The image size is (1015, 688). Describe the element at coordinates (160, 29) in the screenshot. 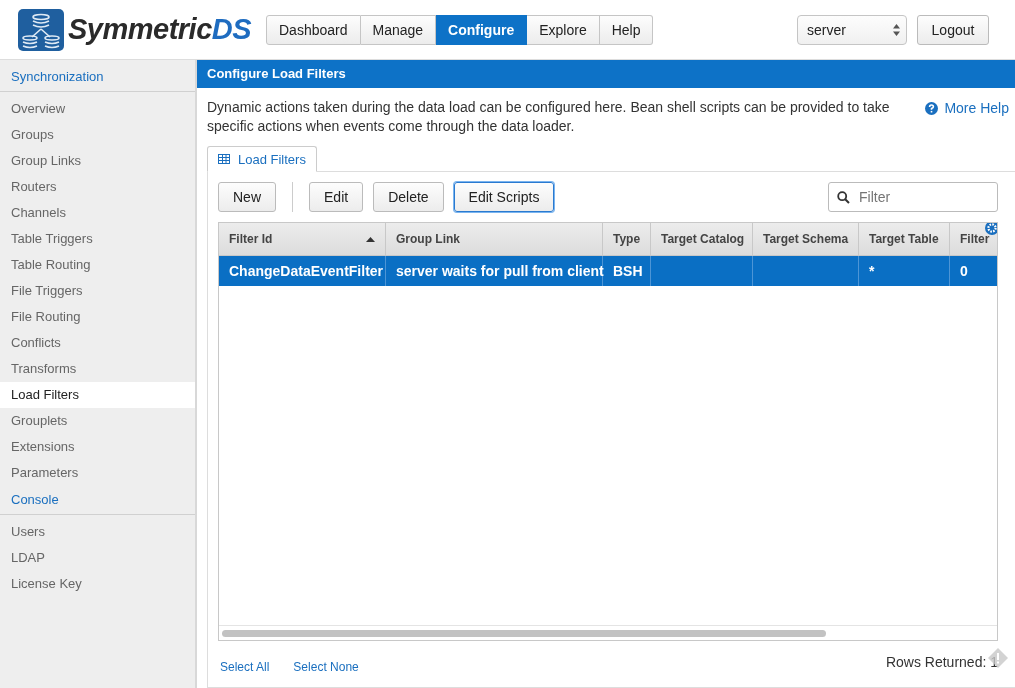

I see `logo-text: SymmetricDS` at that location.